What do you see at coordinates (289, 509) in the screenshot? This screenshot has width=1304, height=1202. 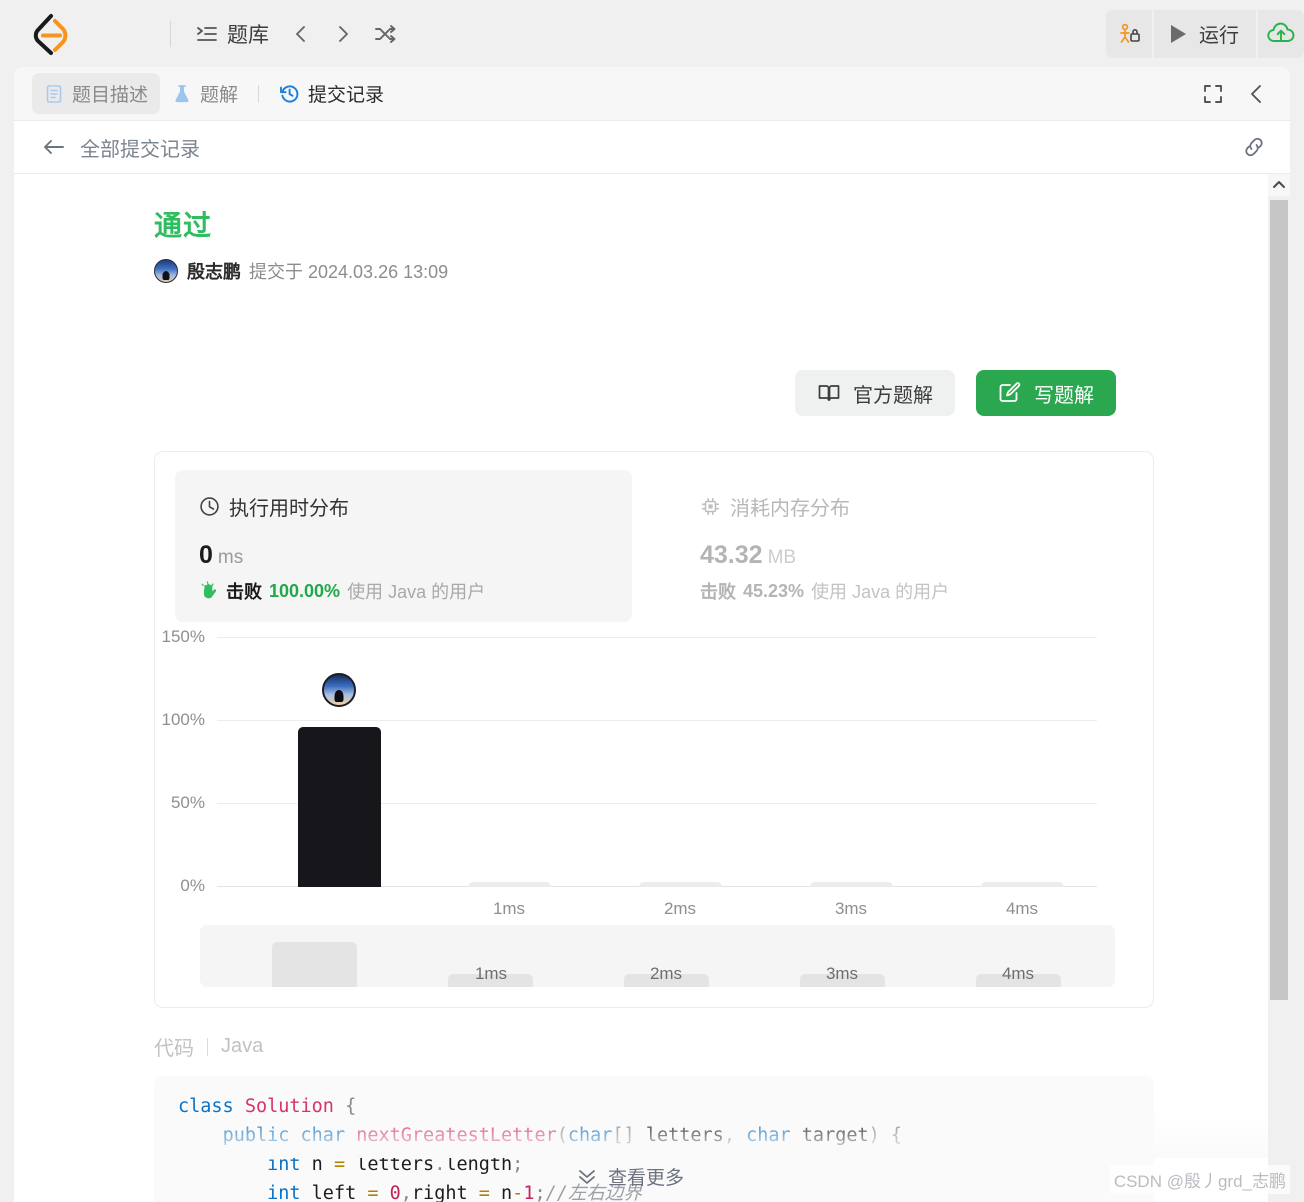 I see `runtime-stat-title: 执行用时分布` at bounding box center [289, 509].